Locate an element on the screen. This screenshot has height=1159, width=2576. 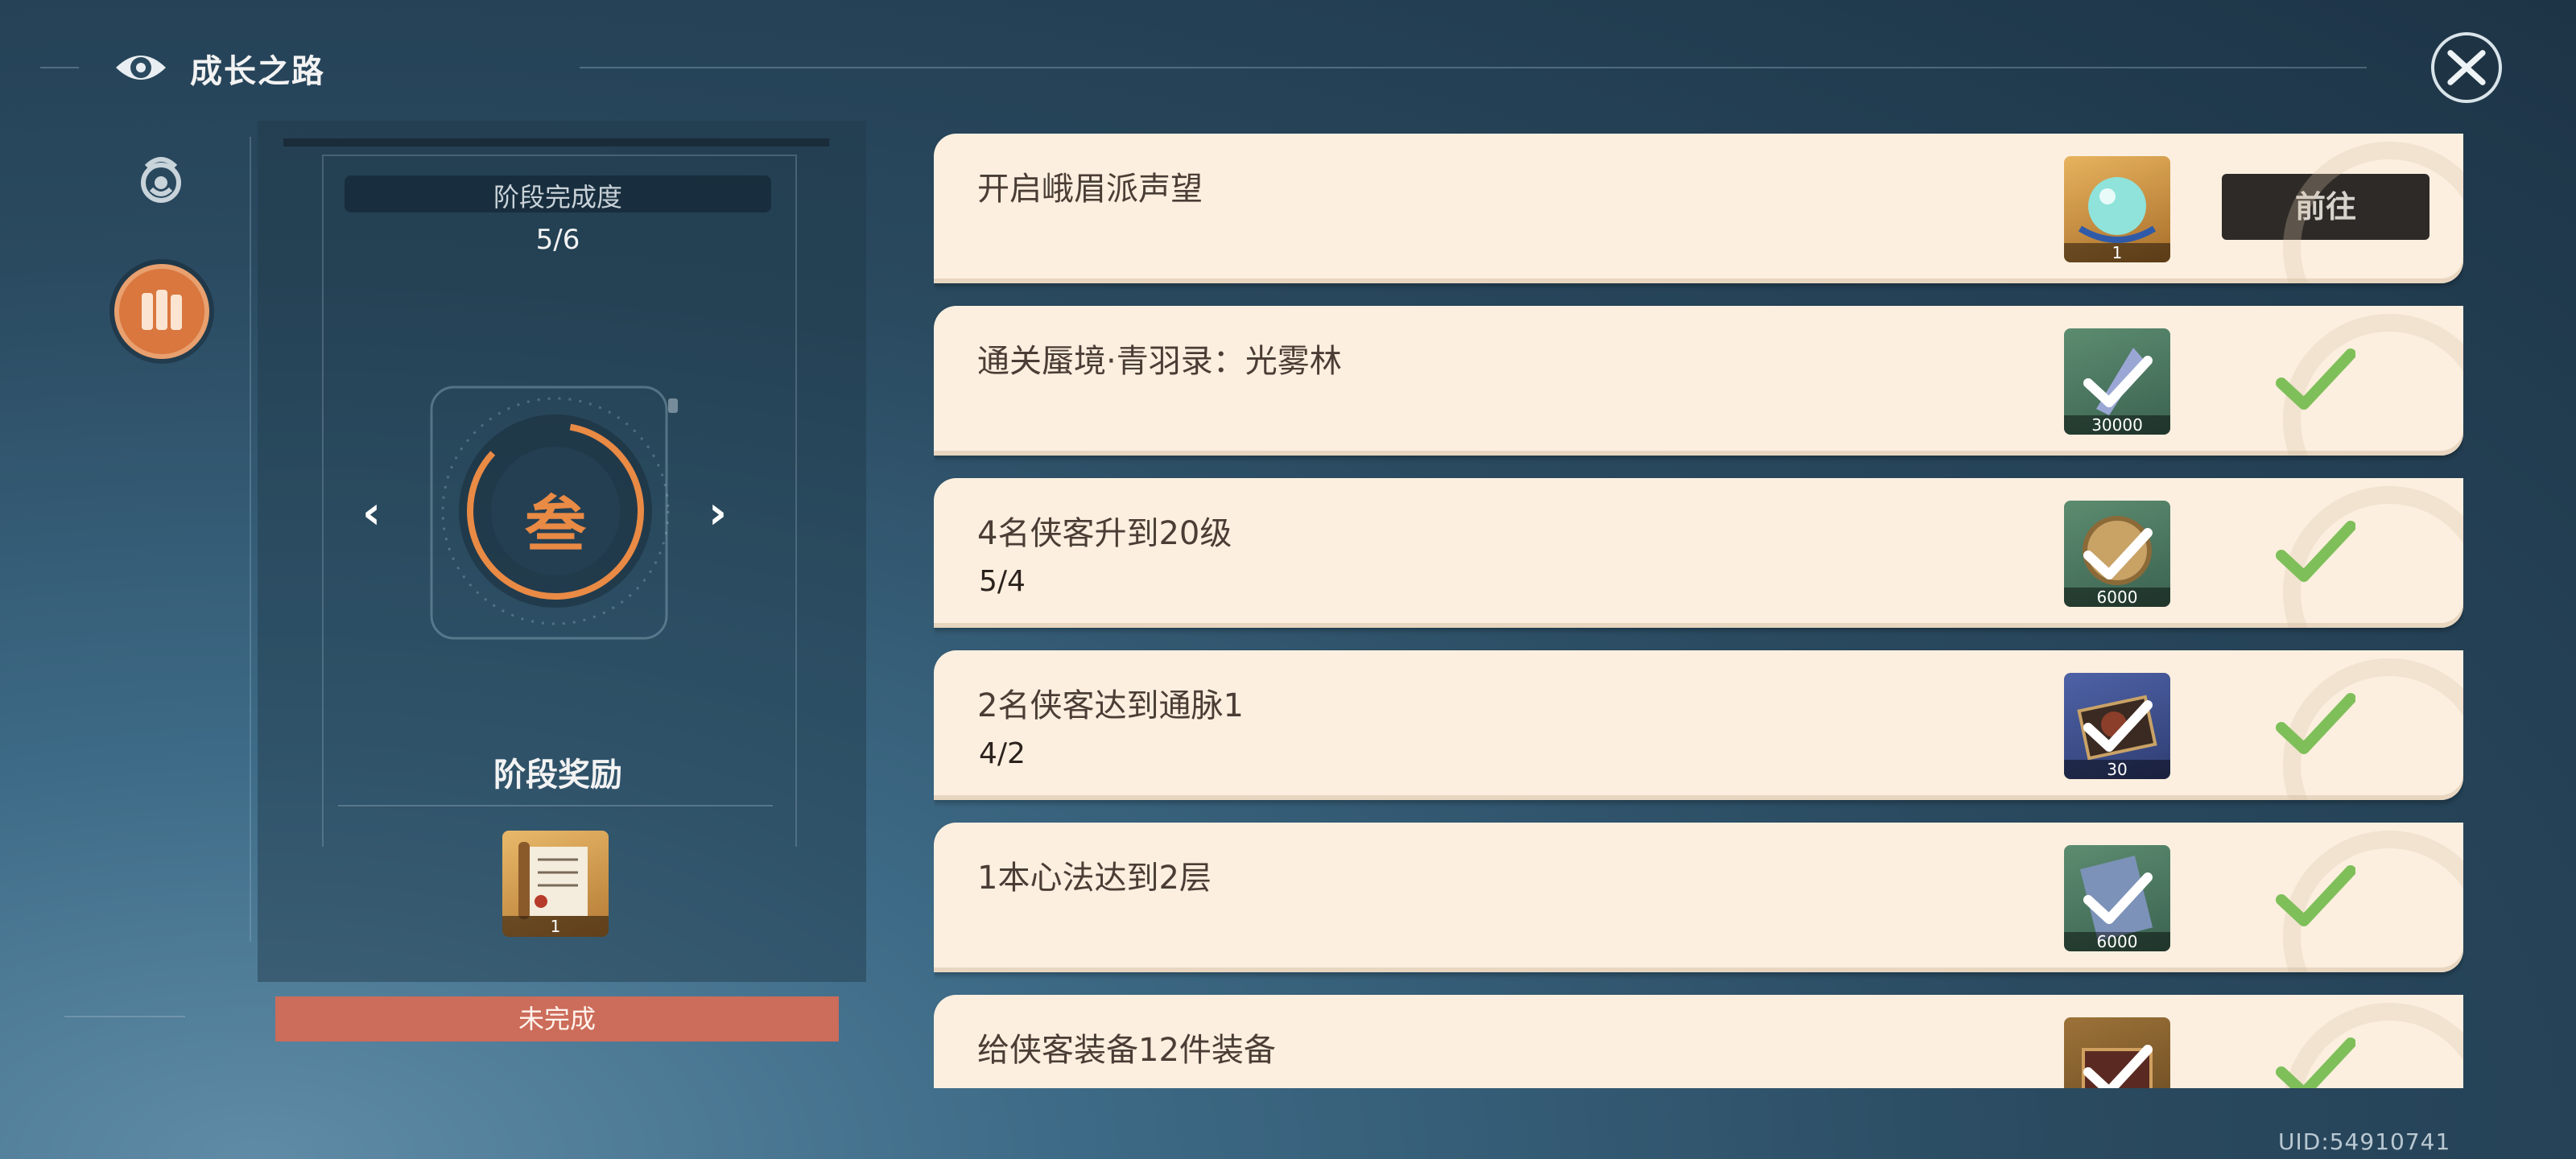
task-title: 4名侠客升到20级 is located at coordinates (1104, 533).